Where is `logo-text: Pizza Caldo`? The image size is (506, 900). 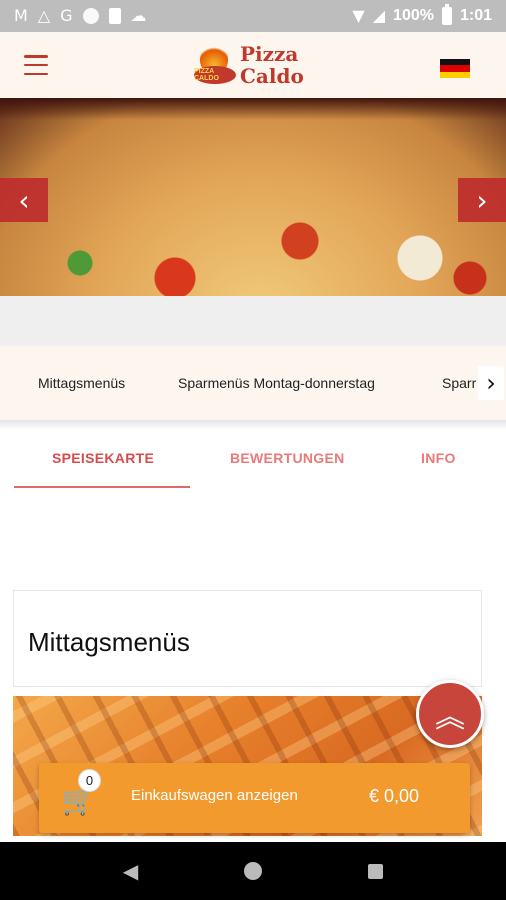
logo-text: Pizza Caldo is located at coordinates (272, 65).